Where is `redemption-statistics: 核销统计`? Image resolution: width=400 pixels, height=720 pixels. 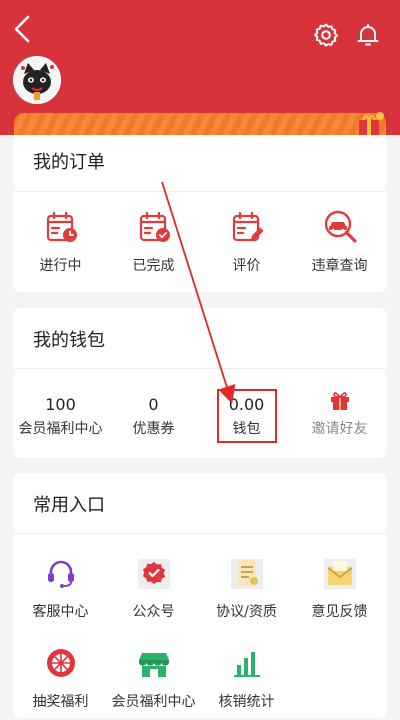
redemption-statistics: 核销统计 is located at coordinates (246, 677).